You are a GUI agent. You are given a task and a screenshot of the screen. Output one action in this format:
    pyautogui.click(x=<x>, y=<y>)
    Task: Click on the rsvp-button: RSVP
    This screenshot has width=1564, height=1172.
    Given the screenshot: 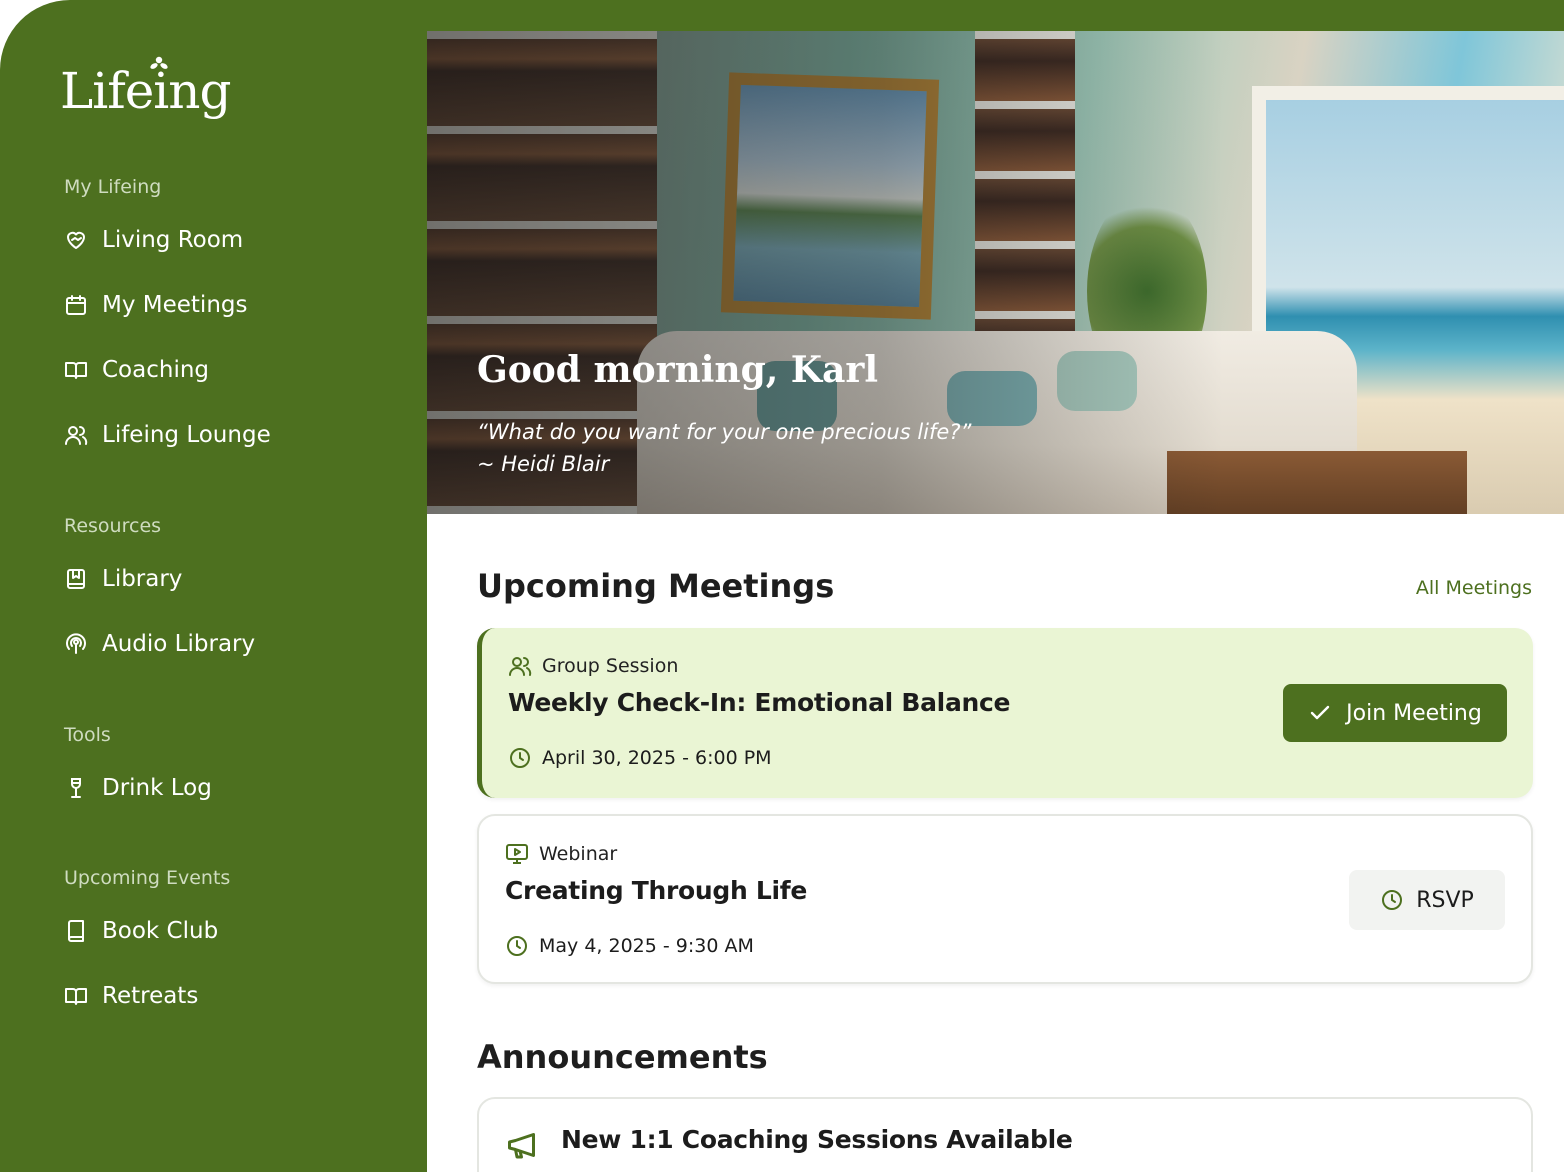 What is the action you would take?
    pyautogui.click(x=1427, y=900)
    